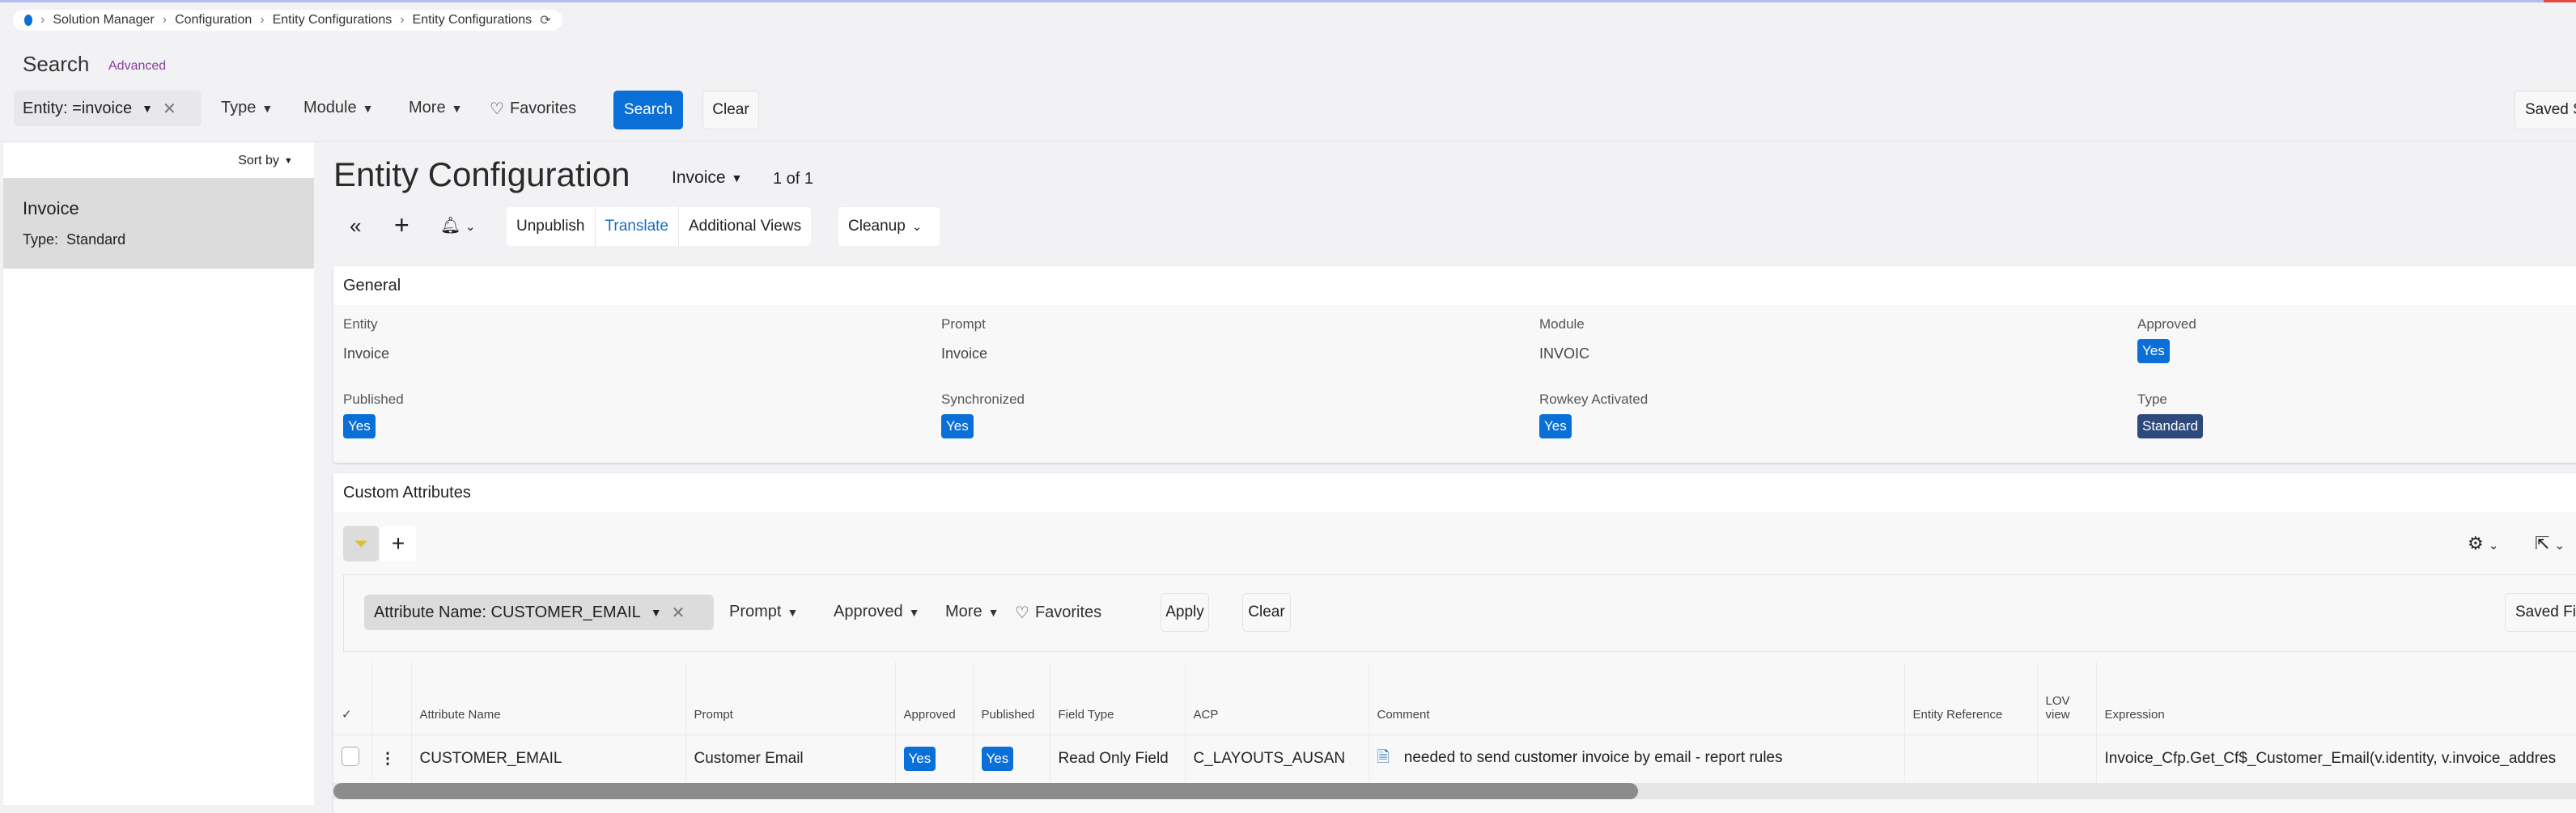 This screenshot has height=813, width=2576. Describe the element at coordinates (350, 757) in the screenshot. I see `row-checkbox` at that location.